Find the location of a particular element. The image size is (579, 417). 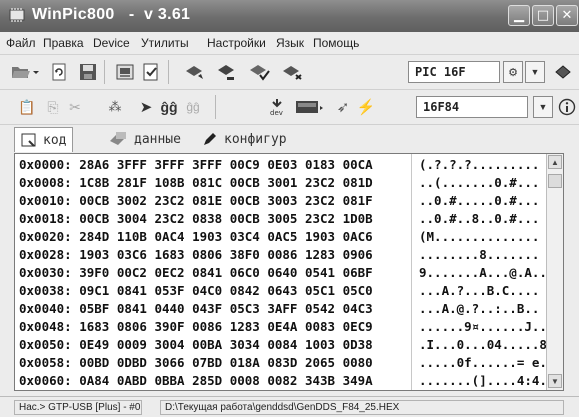

maximize-button: □ is located at coordinates (543, 15).